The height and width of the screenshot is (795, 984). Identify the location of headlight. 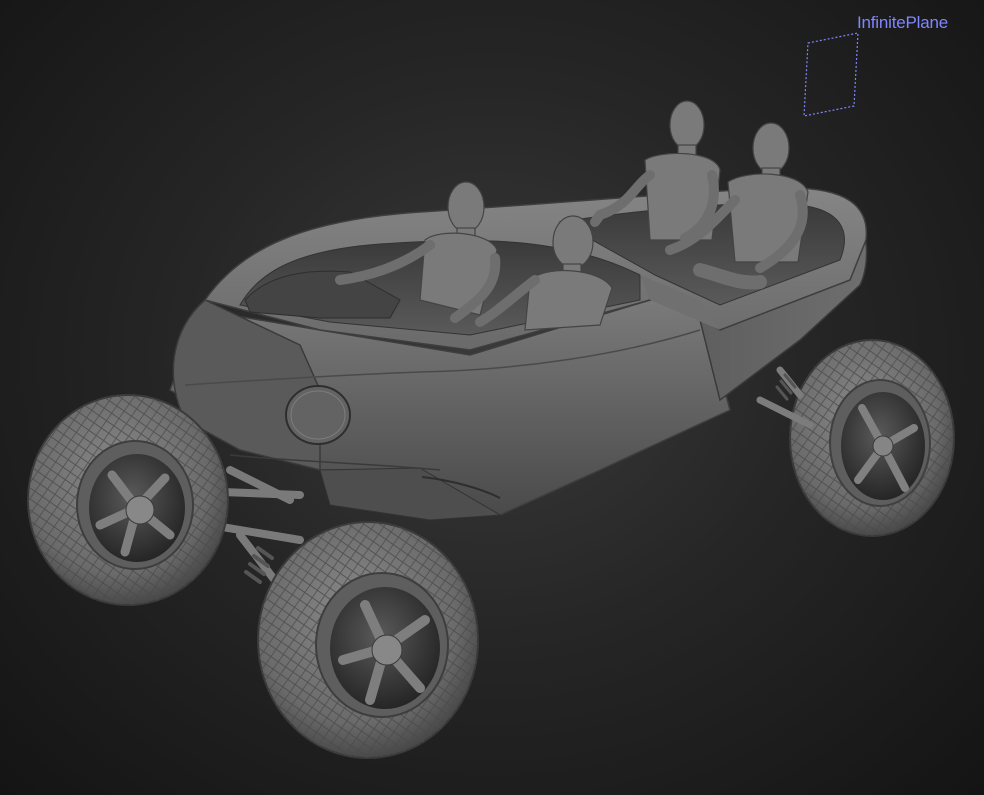
(318, 415).